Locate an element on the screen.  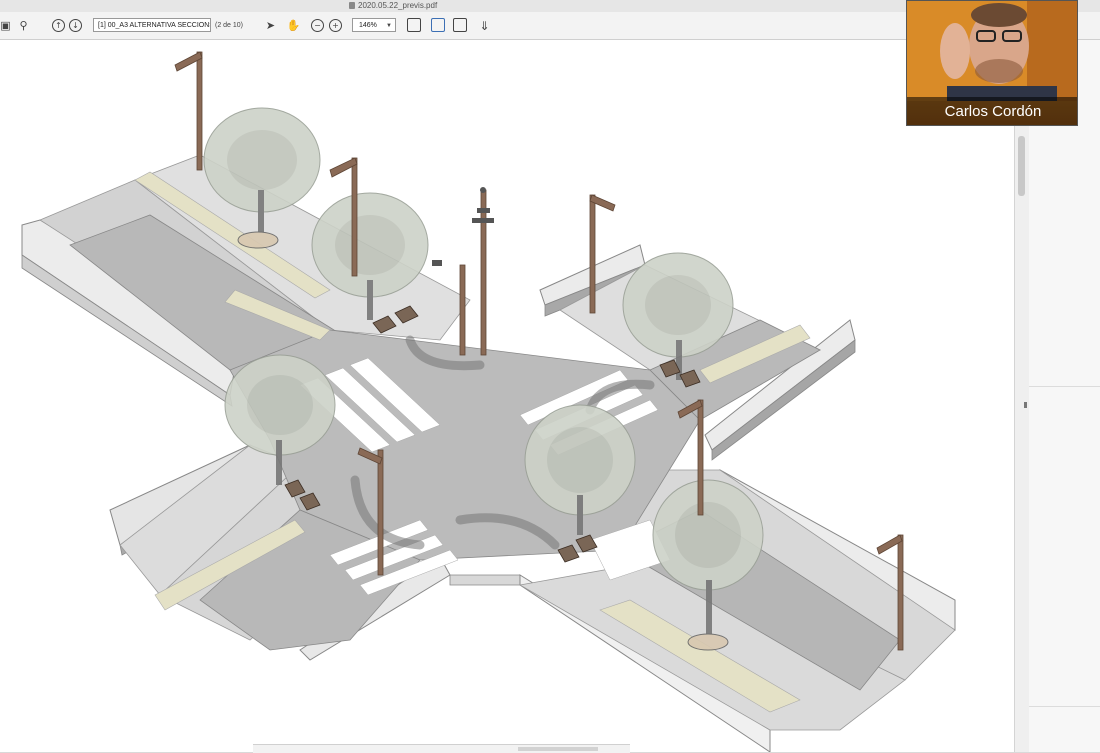
page-count-label: (2 de 10) is located at coordinates (229, 25).